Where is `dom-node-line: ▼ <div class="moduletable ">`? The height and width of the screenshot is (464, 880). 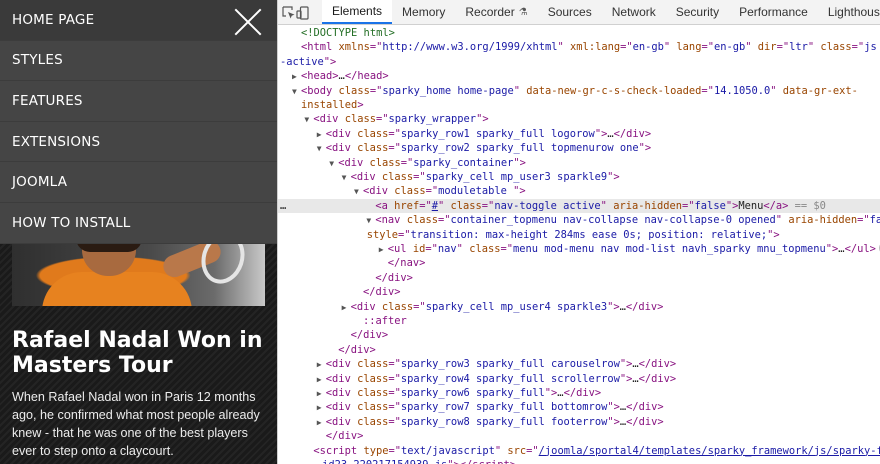 dom-node-line: ▼ <div class="moduletable "> is located at coordinates (579, 191).